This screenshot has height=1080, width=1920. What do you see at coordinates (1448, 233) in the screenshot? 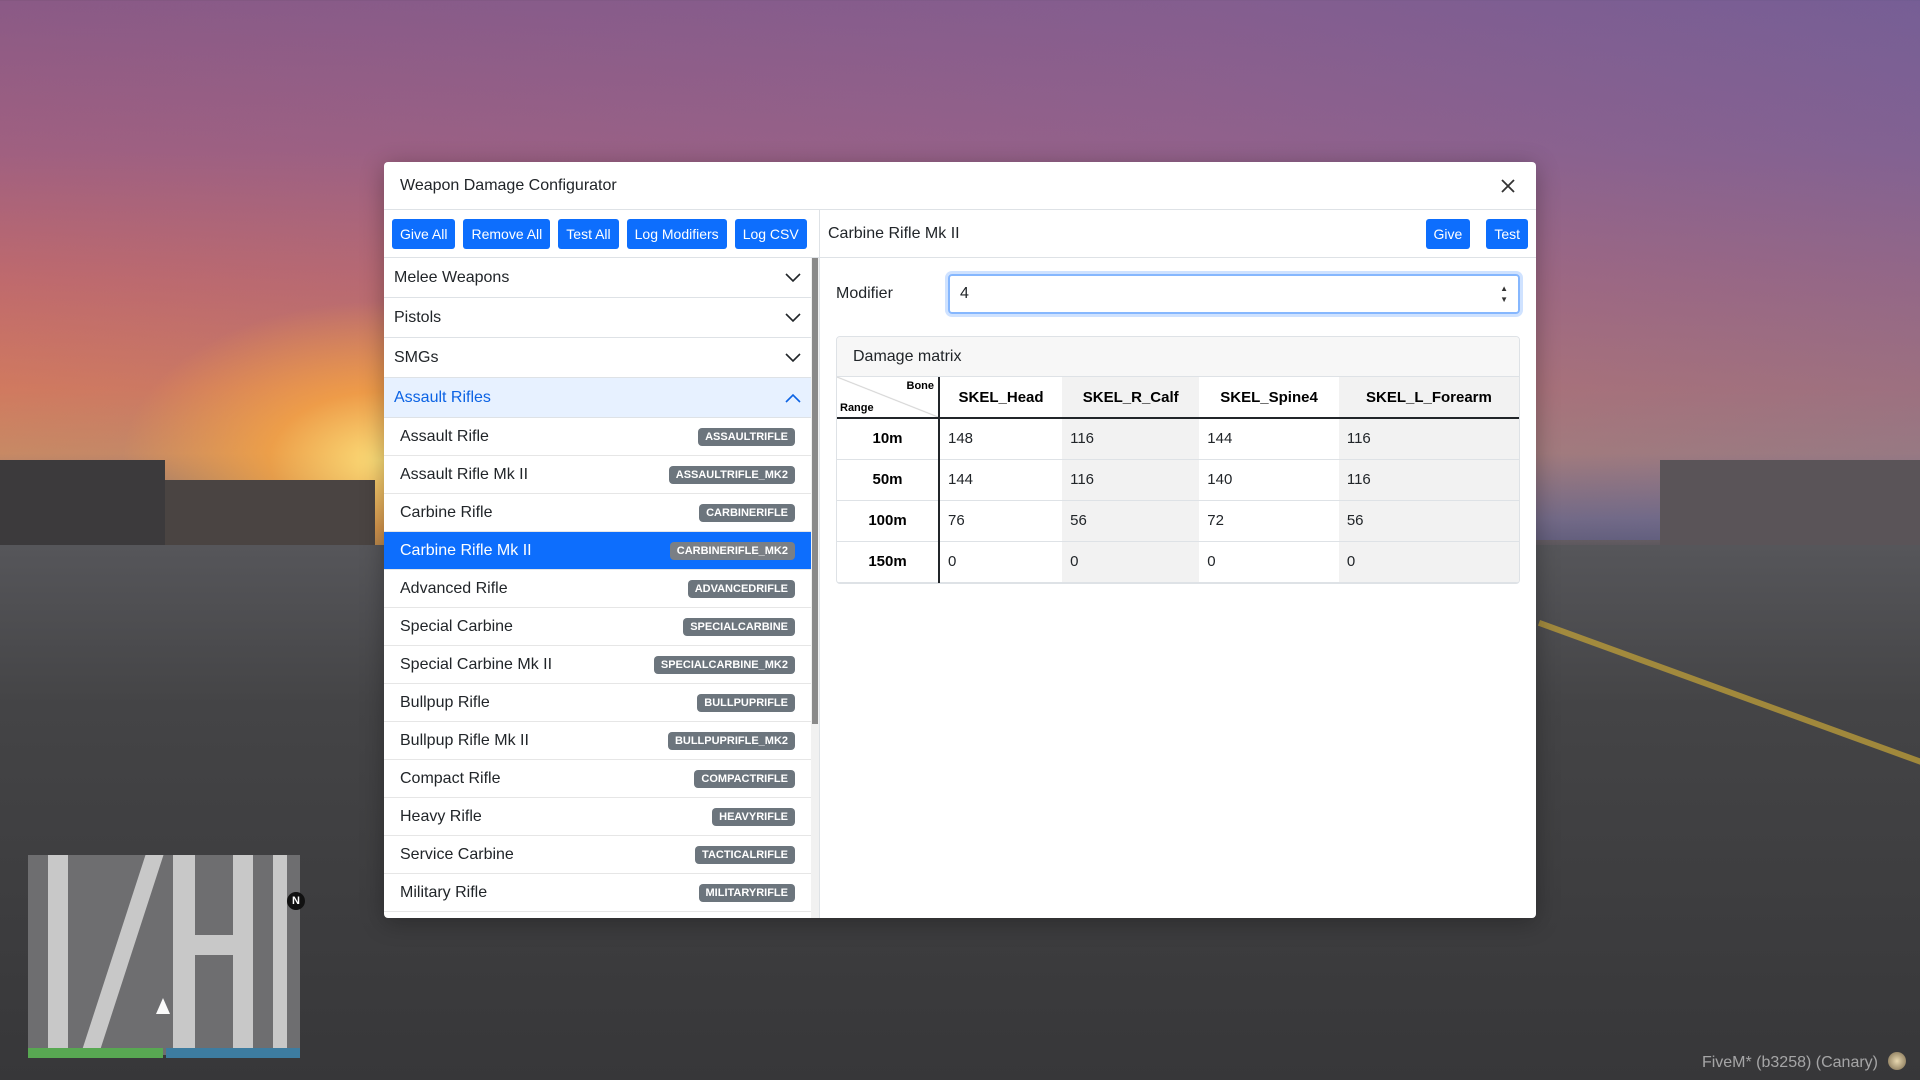
I see `give-button: Give` at bounding box center [1448, 233].